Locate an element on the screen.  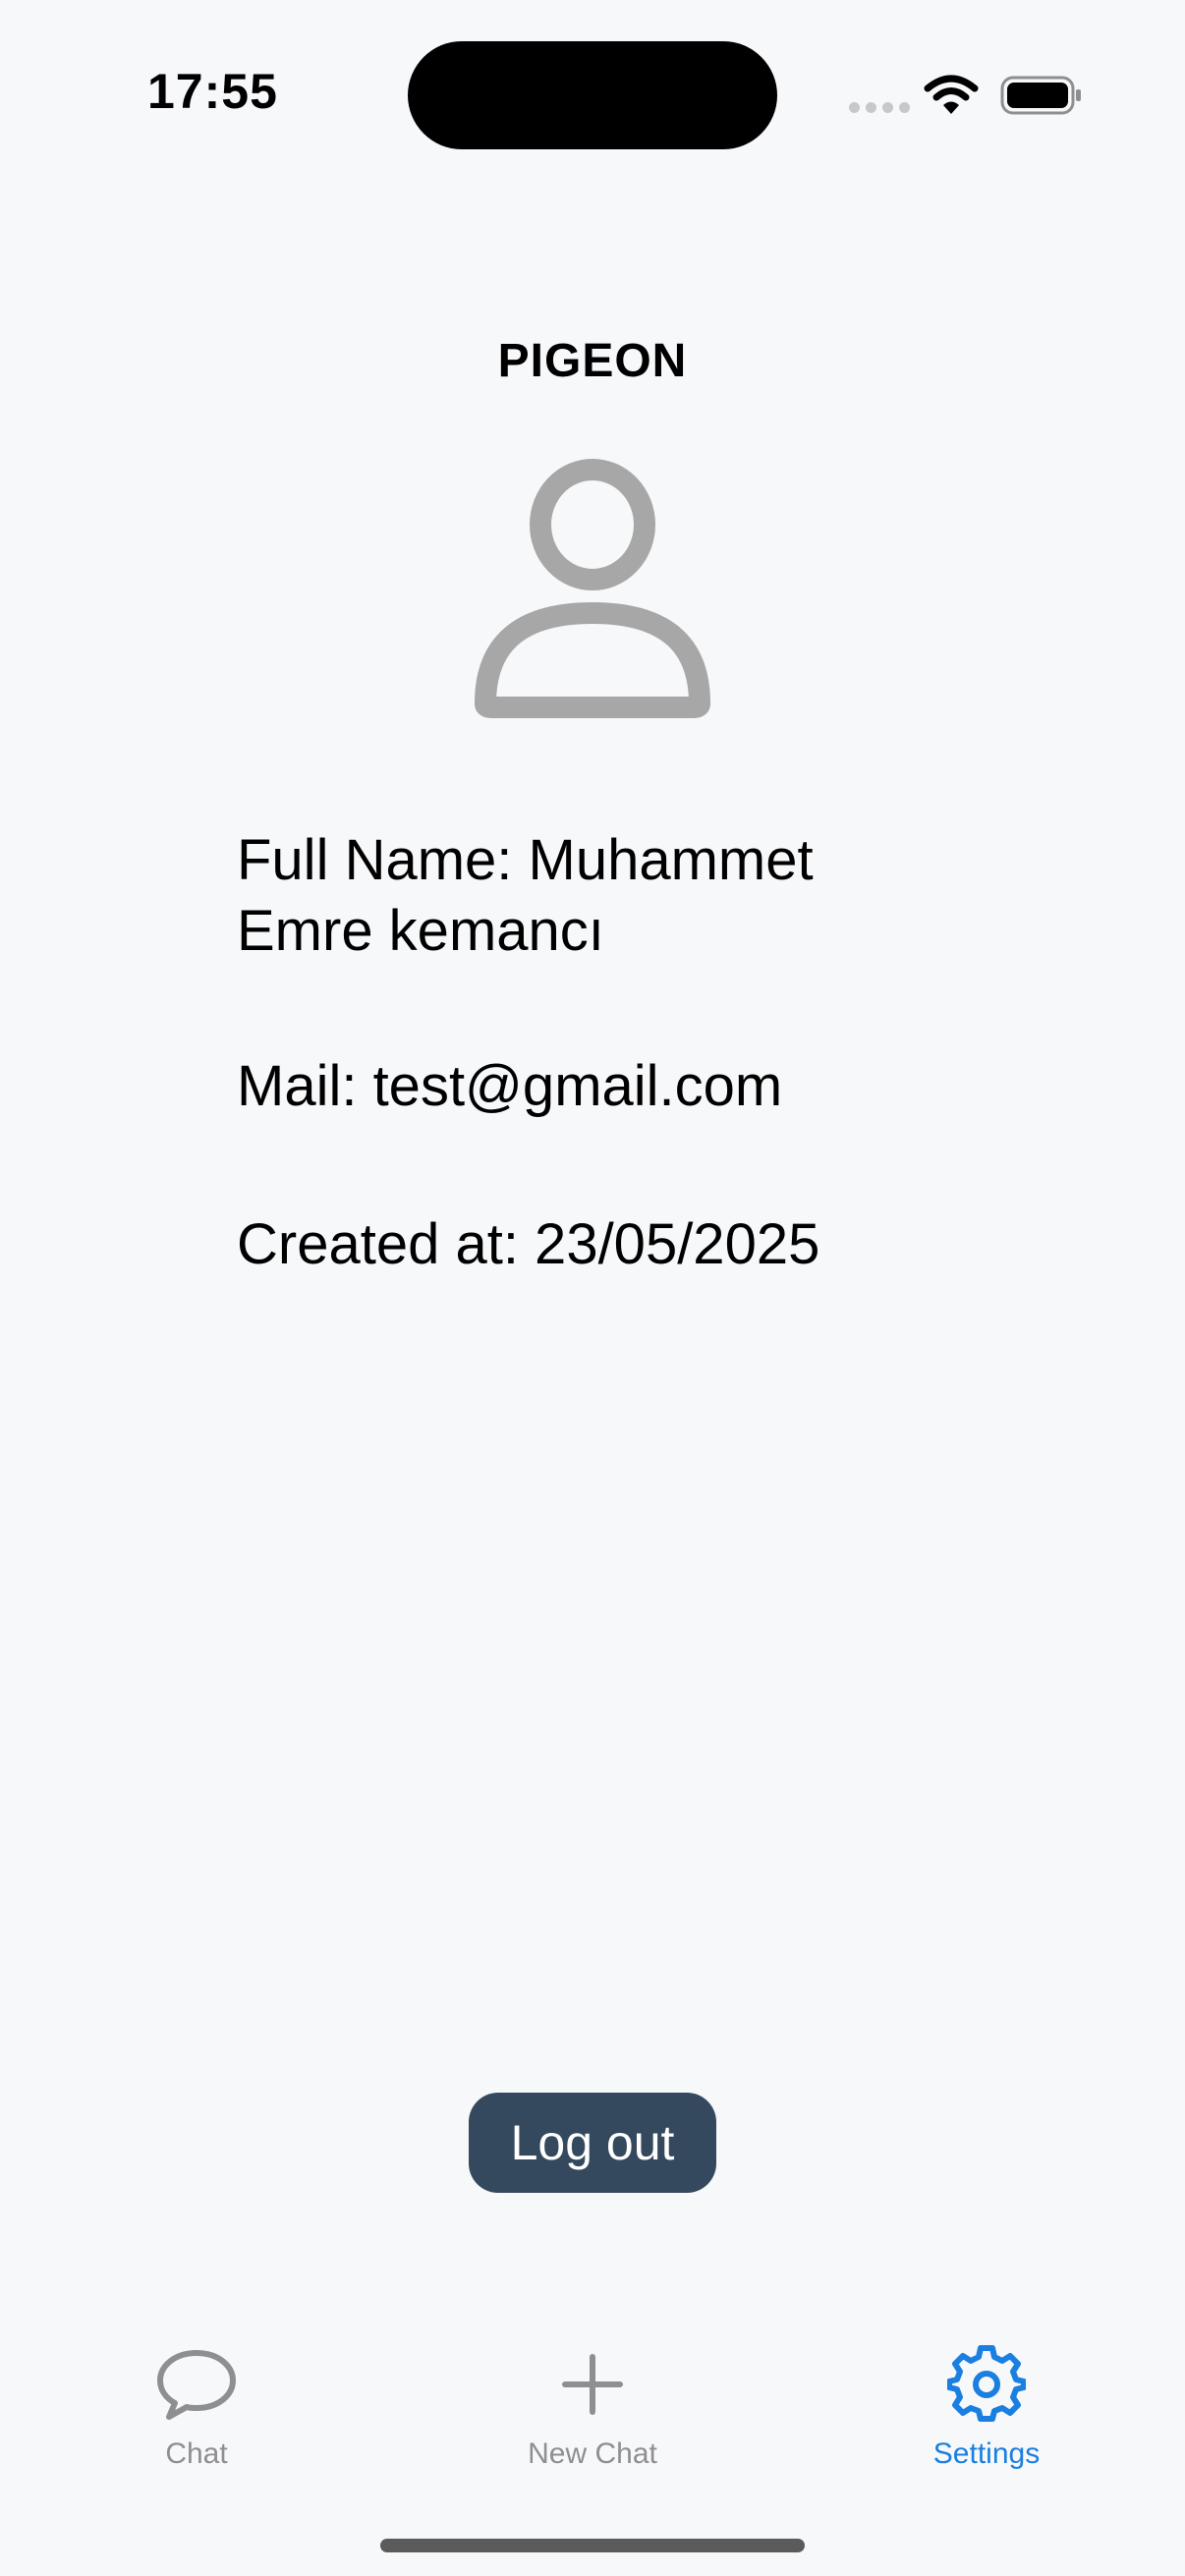
mail-text: Mail: test@gmail.com is located at coordinates (510, 1086).